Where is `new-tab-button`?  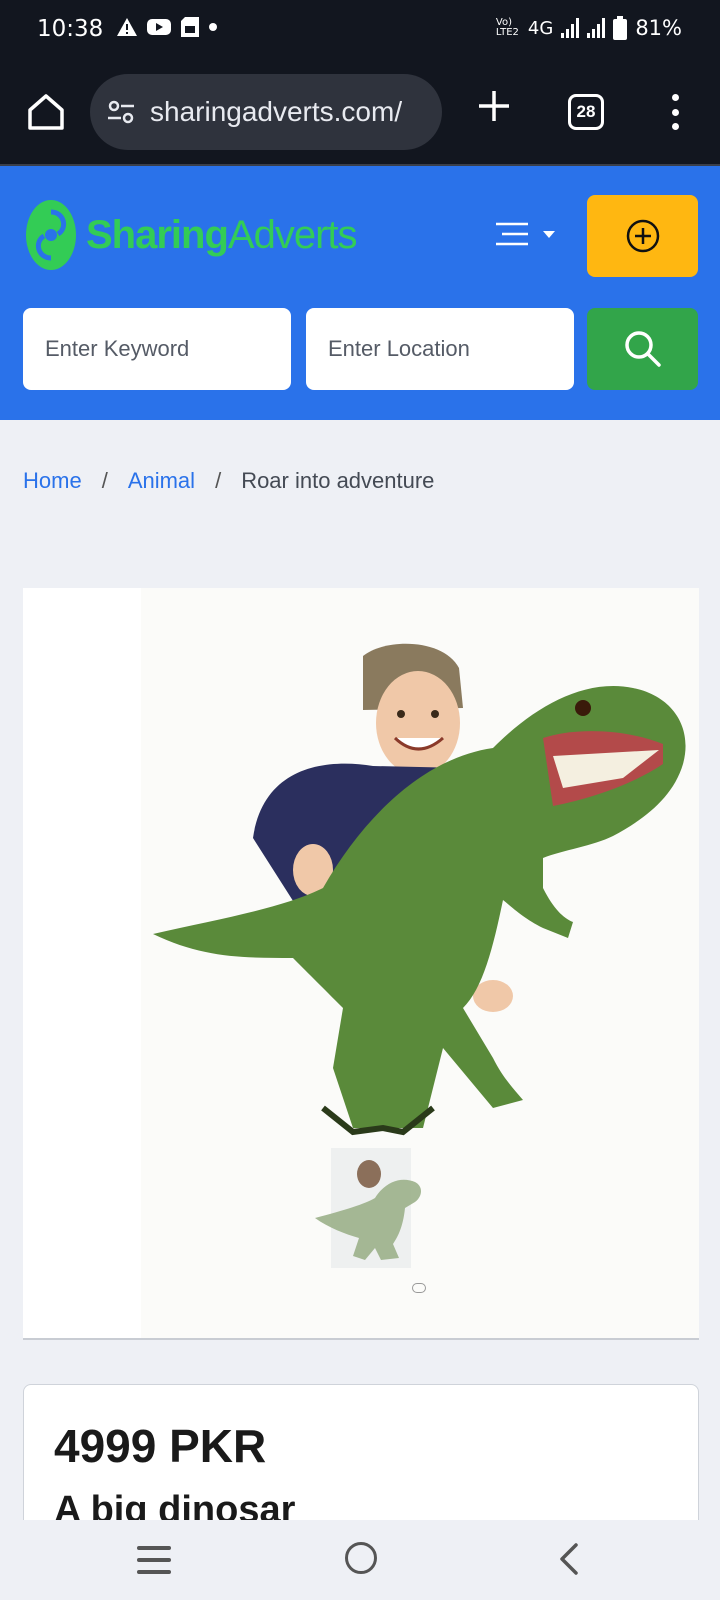
new-tab-button is located at coordinates (494, 110).